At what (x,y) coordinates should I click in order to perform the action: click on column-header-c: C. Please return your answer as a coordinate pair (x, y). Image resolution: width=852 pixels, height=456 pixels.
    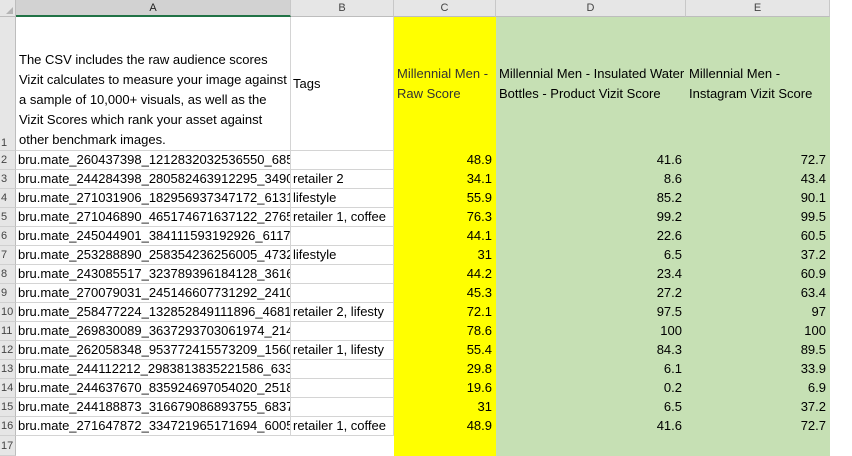
    Looking at the image, I should click on (445, 8).